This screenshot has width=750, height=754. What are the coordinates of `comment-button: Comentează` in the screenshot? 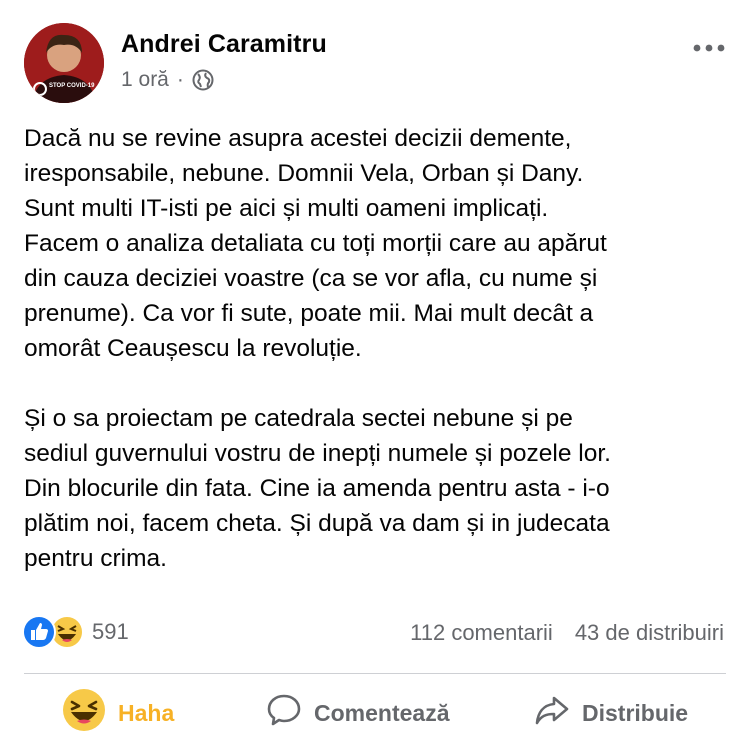 It's located at (357, 713).